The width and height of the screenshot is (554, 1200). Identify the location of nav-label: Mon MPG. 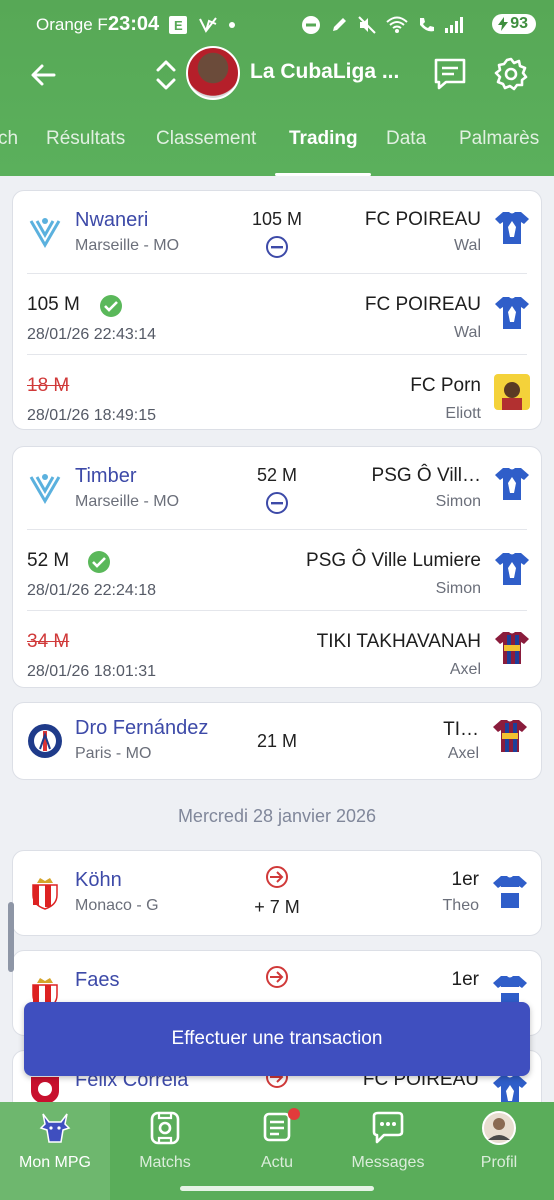
(54, 1162).